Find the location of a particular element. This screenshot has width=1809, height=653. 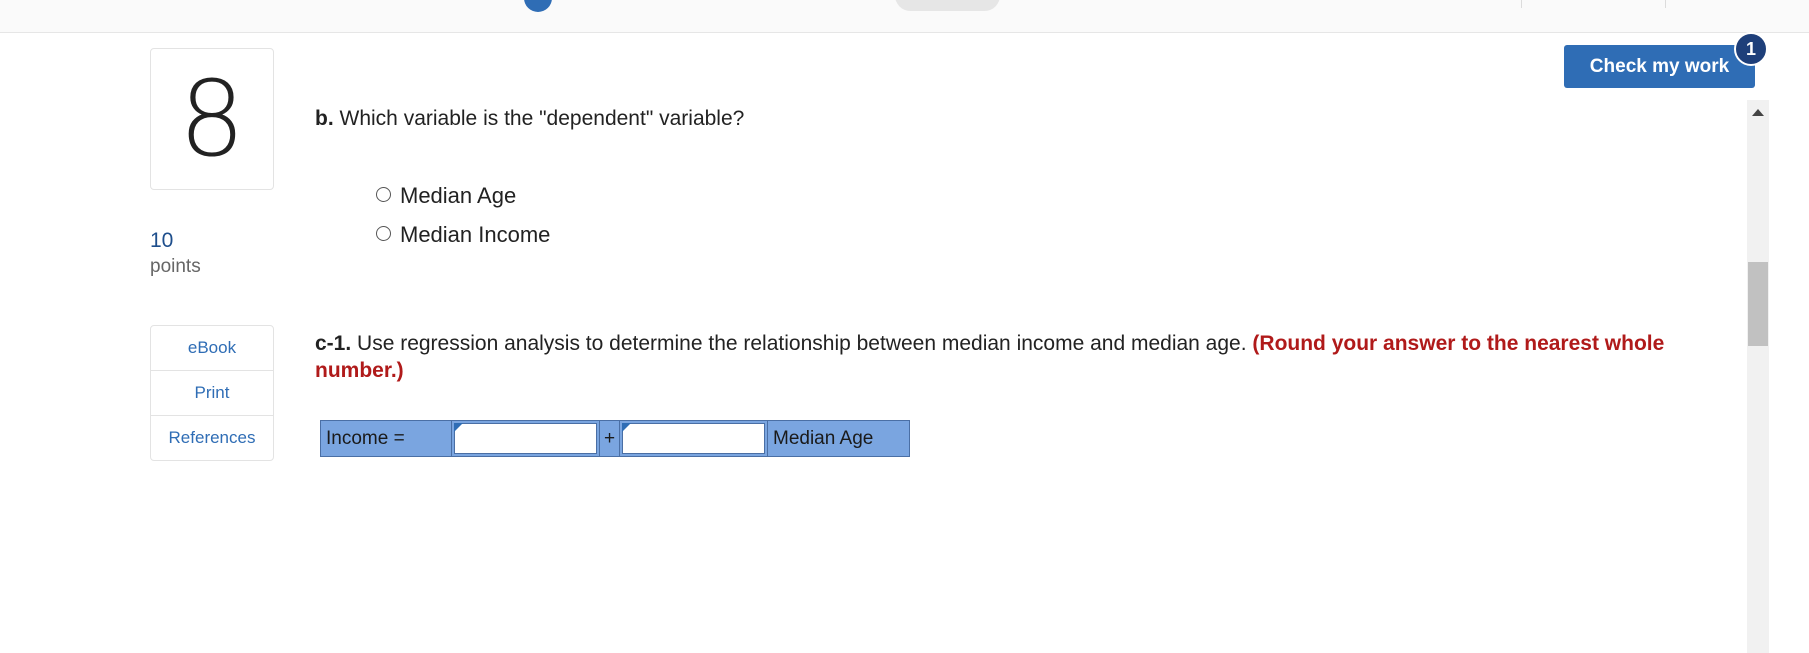

check-count-badge: 1 is located at coordinates (1751, 49).